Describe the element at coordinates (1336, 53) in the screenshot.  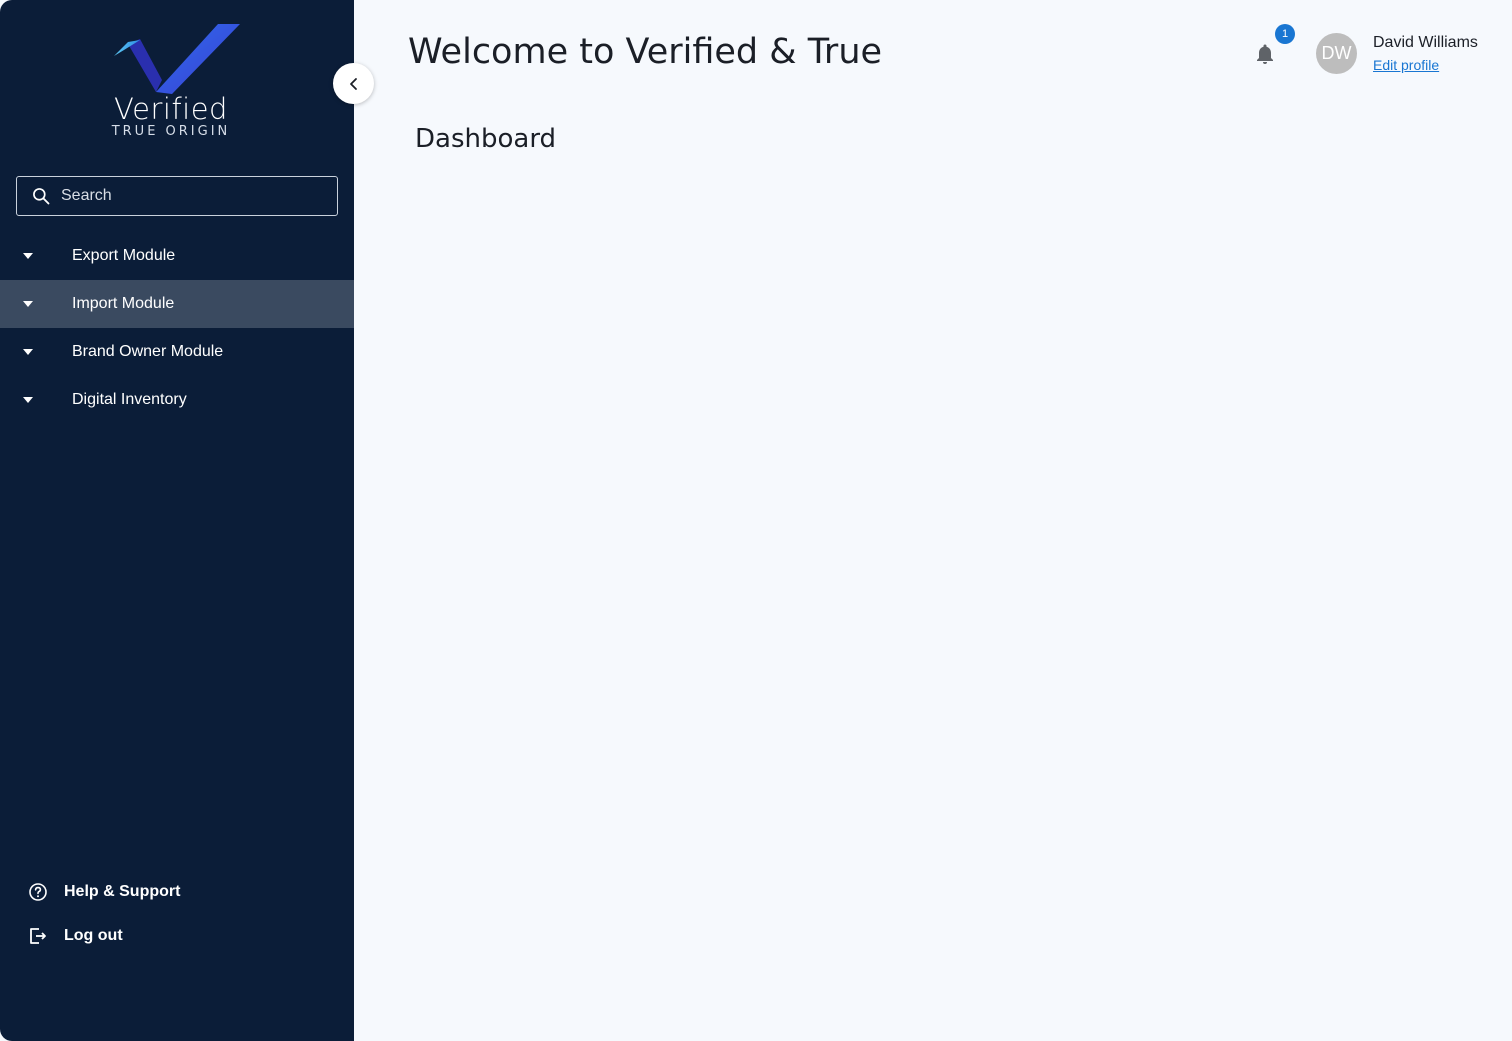
I see `avatar: DW` at that location.